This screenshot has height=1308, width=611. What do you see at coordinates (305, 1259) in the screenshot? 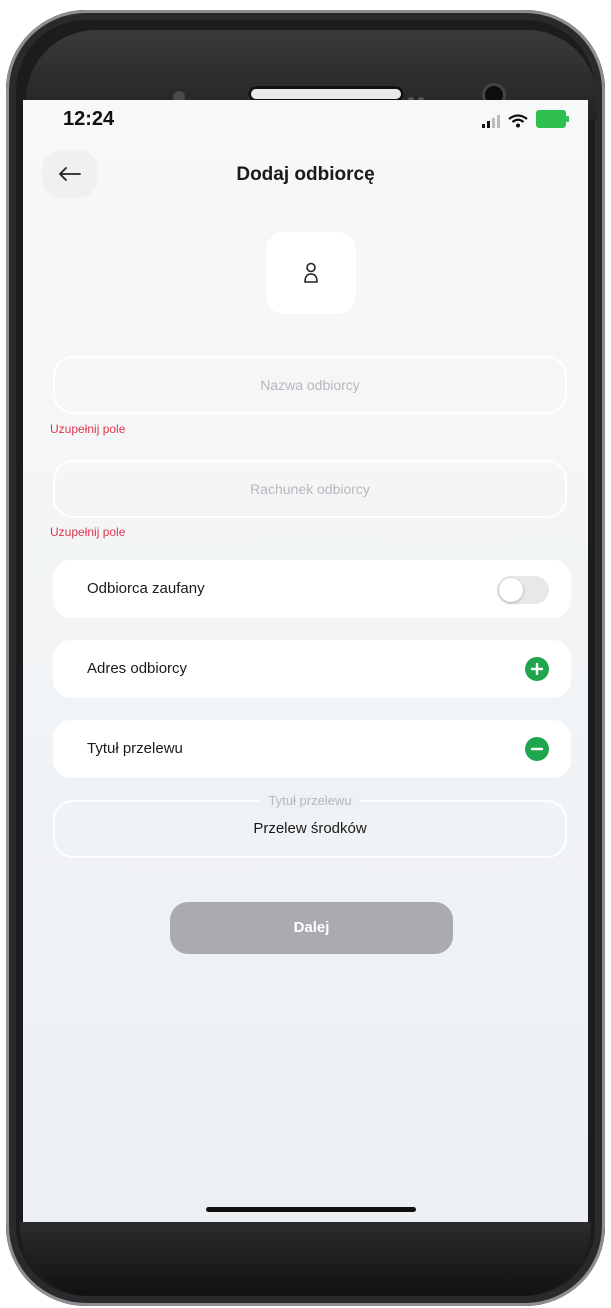
I see `phone-bottom-bezel` at bounding box center [305, 1259].